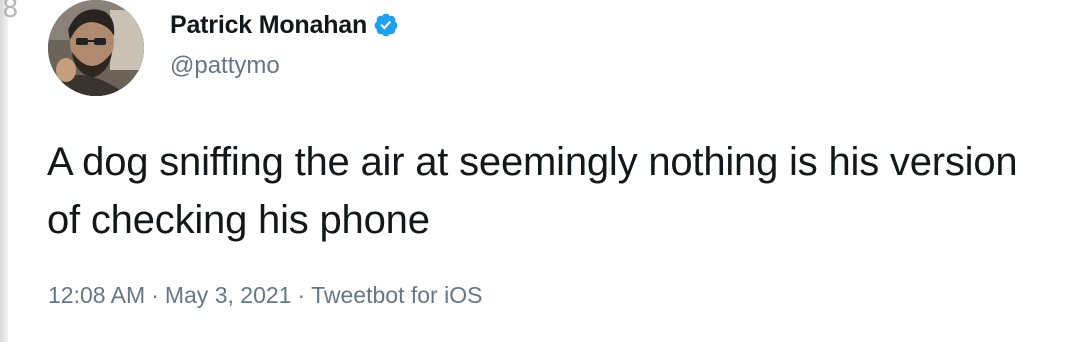 The image size is (1080, 342). What do you see at coordinates (225, 66) in the screenshot?
I see `handle: @pattymo` at bounding box center [225, 66].